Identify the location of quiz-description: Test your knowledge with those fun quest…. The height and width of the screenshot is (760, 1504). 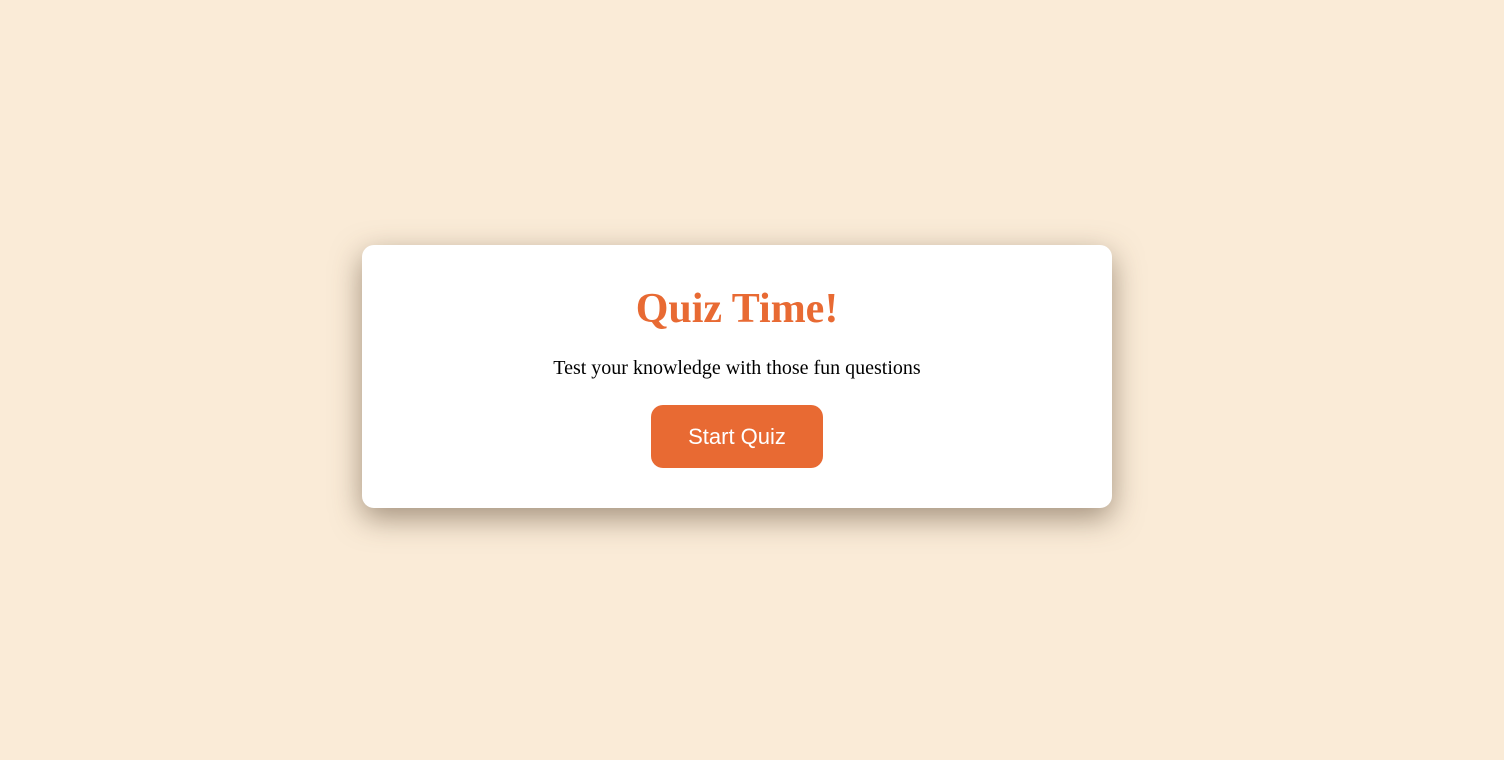
(737, 368).